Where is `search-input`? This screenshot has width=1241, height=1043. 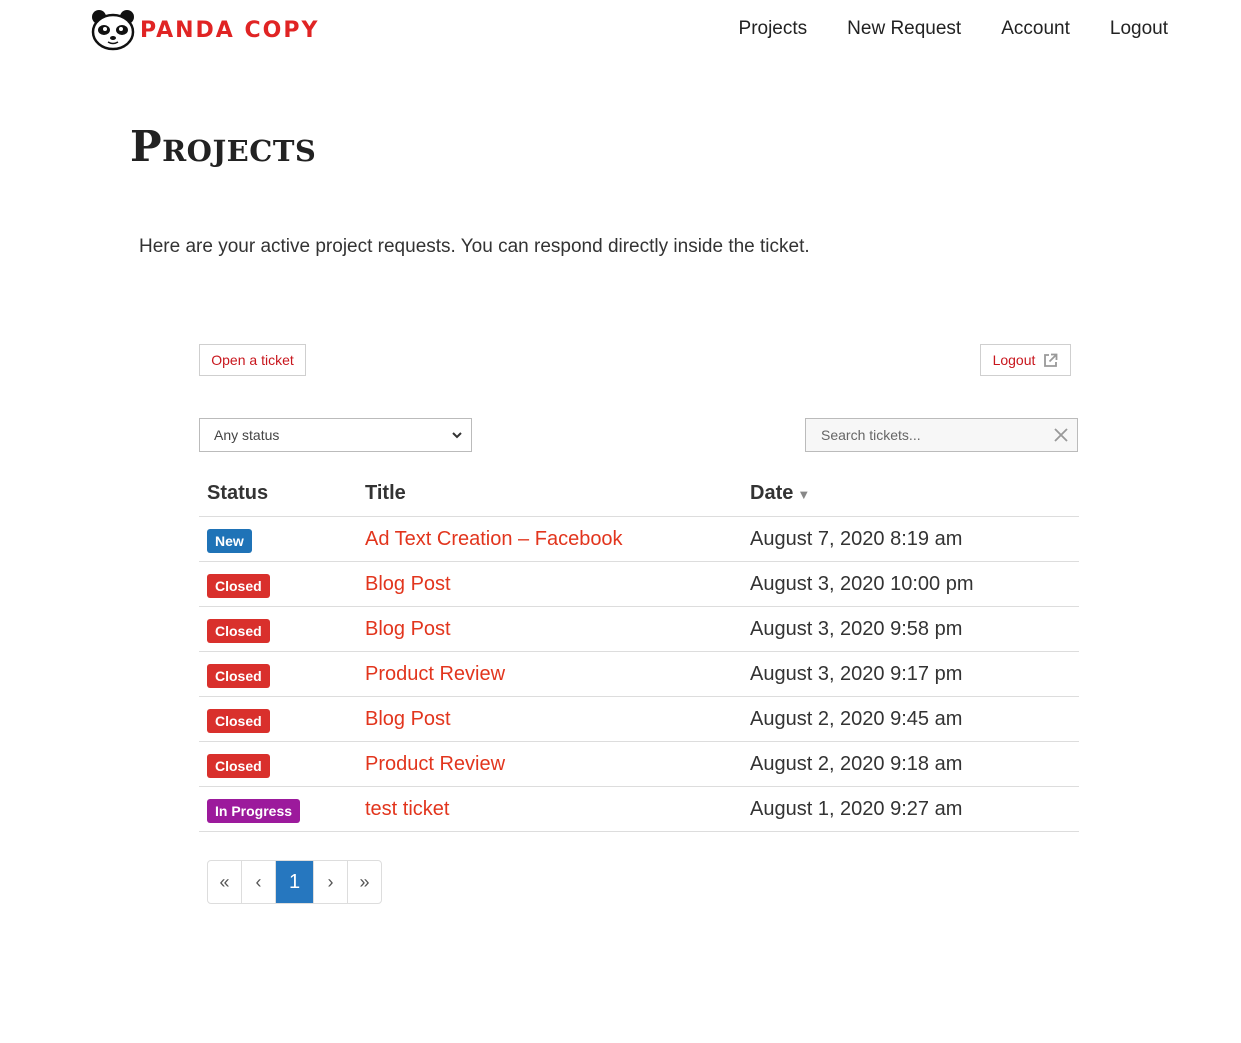 search-input is located at coordinates (921, 435).